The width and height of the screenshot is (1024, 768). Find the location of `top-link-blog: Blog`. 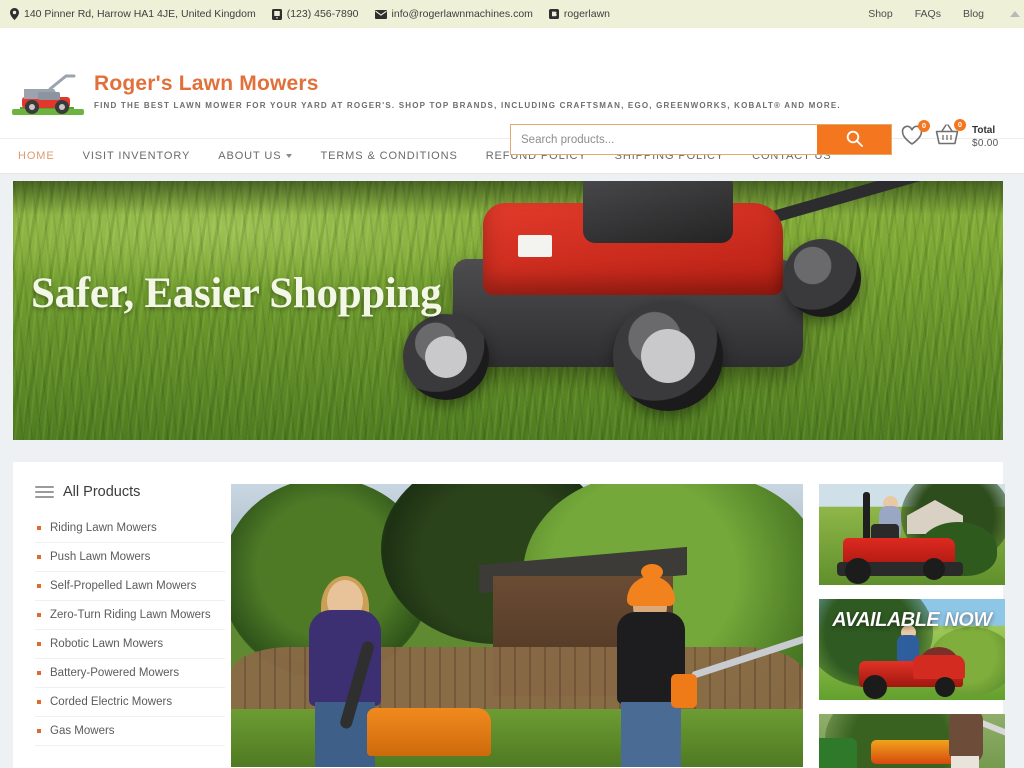

top-link-blog: Blog is located at coordinates (973, 14).